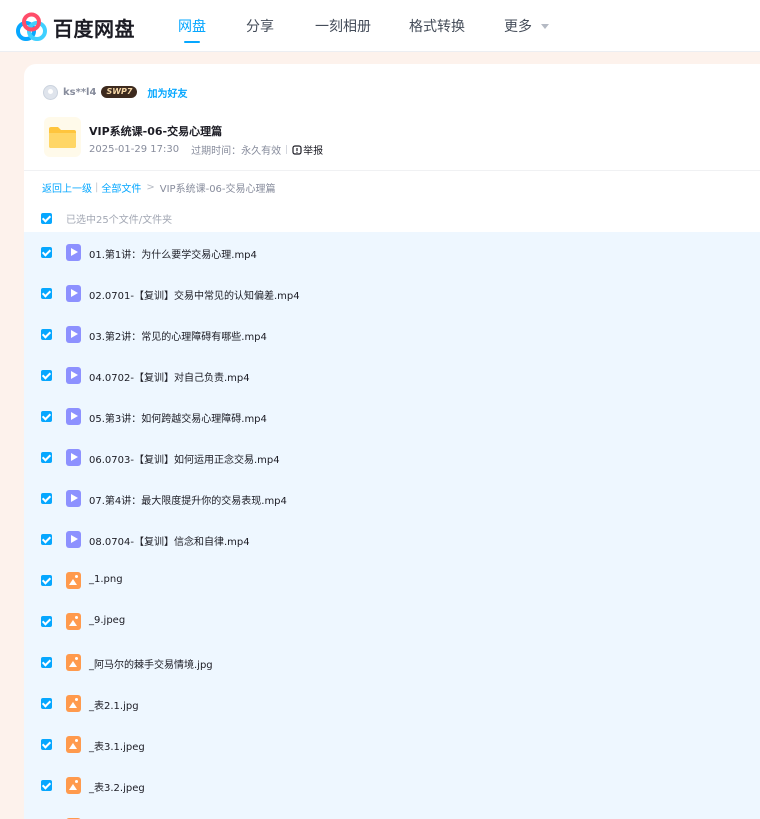 Image resolution: width=760 pixels, height=819 pixels. Describe the element at coordinates (178, 335) in the screenshot. I see `file-name: 03.第2讲：常见的心理障碍有哪些.mp4` at that location.